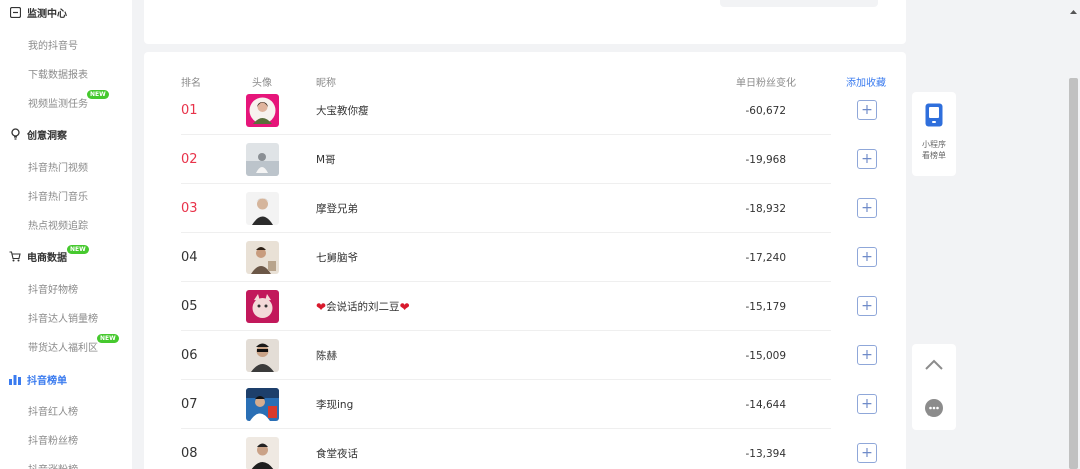 This screenshot has width=1080, height=469. Describe the element at coordinates (47, 14) in the screenshot. I see `sidebar-section-label: 监测中心` at that location.